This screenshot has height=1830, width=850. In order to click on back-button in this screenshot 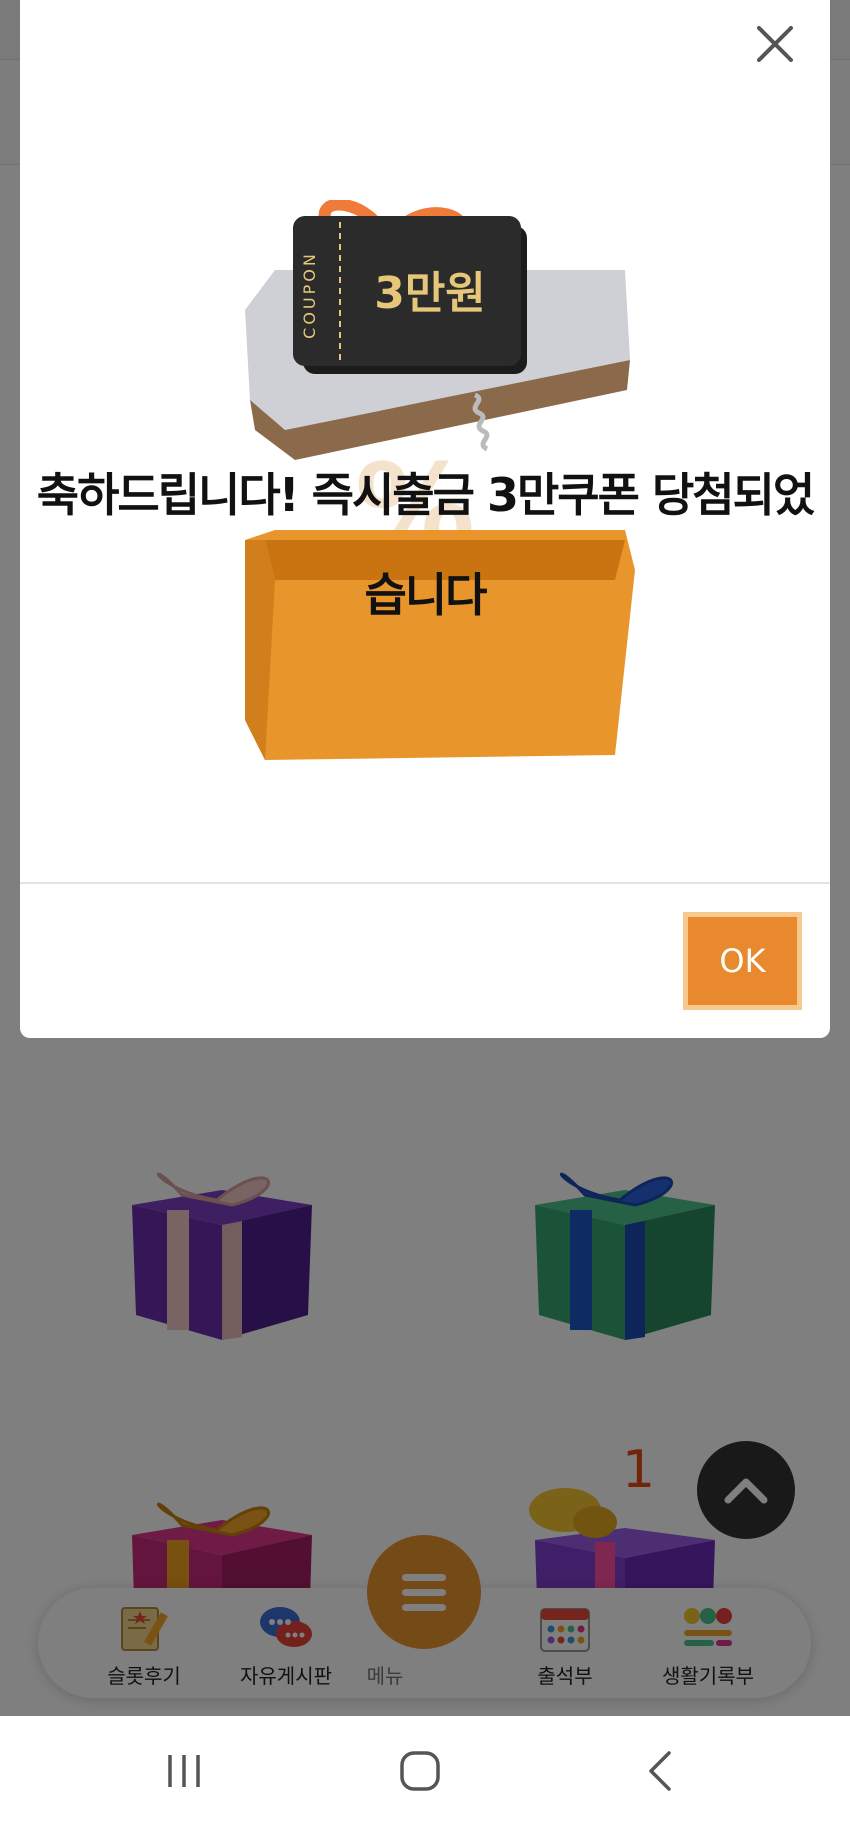, I will do `click(660, 1771)`.